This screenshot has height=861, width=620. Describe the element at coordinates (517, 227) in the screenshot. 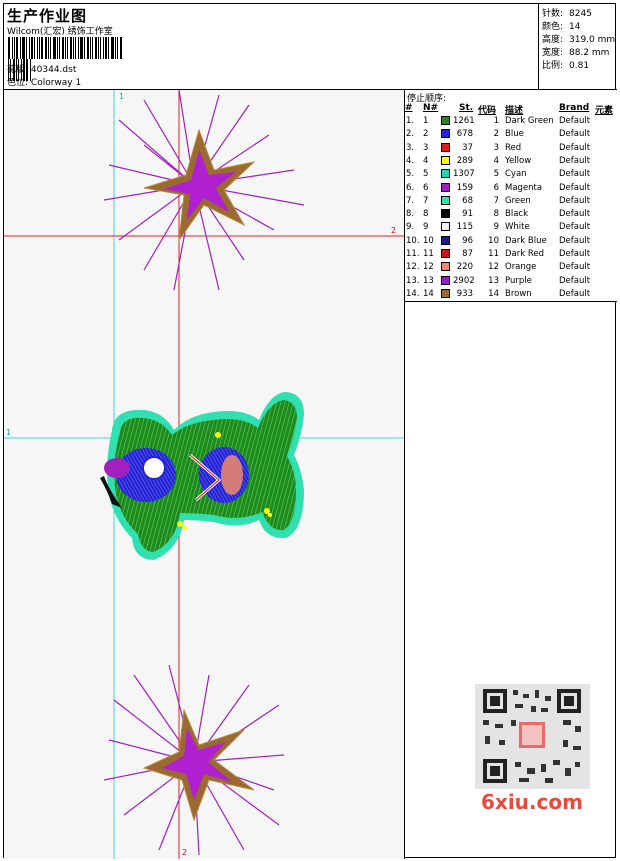

I see `row-description: White` at that location.